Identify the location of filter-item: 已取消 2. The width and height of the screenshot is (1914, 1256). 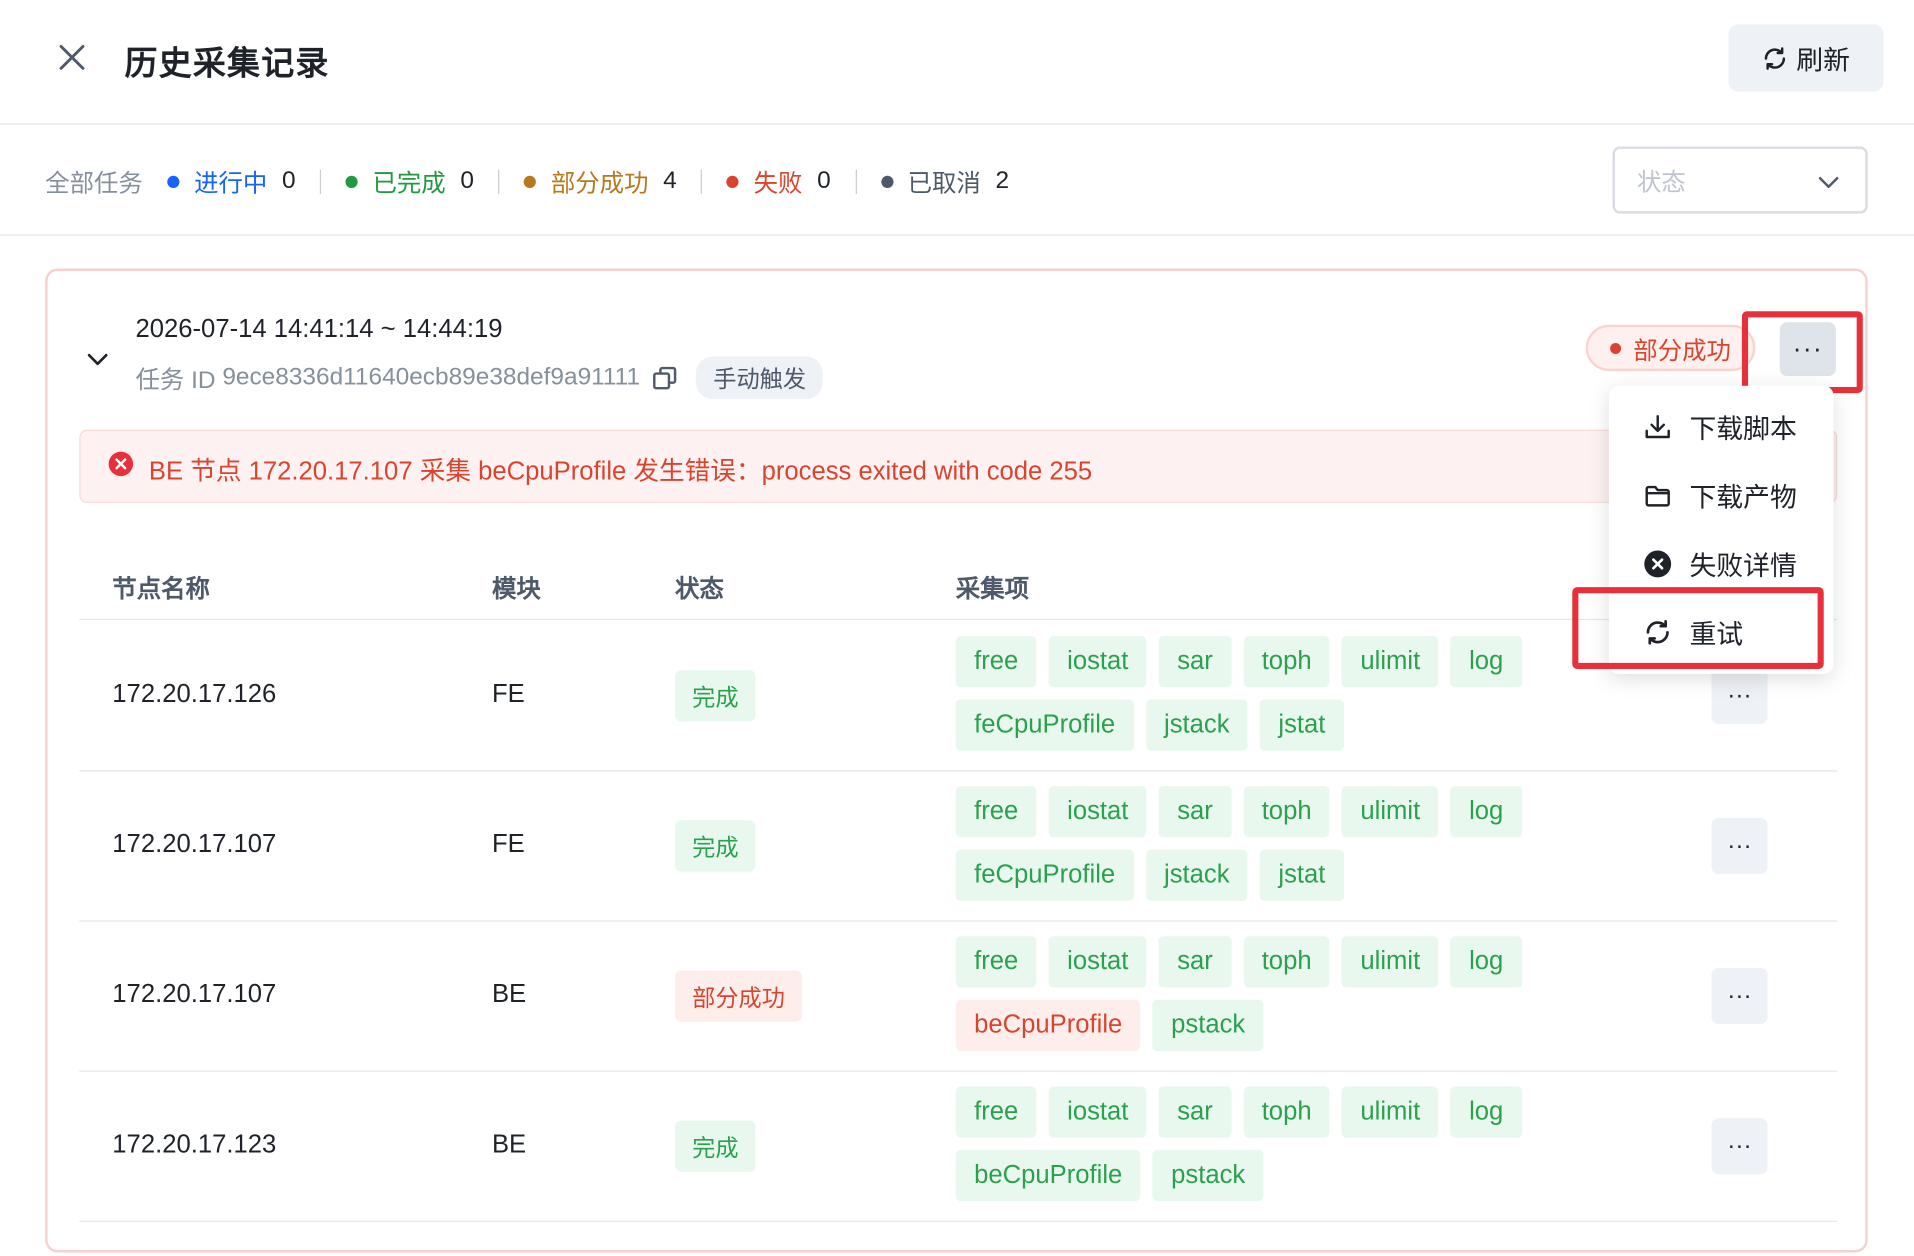
(945, 181).